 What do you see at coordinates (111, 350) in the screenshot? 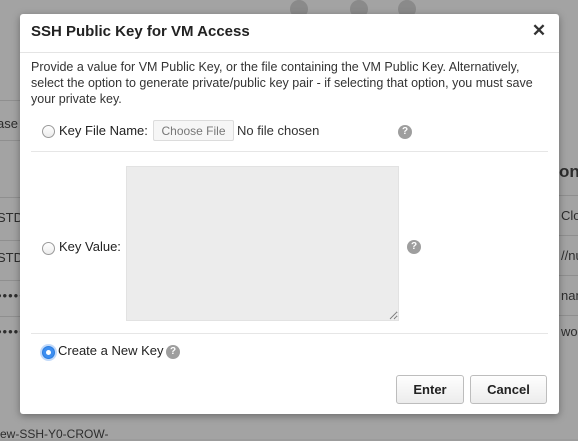
I see `create-new-key-label: Create a New Key` at bounding box center [111, 350].